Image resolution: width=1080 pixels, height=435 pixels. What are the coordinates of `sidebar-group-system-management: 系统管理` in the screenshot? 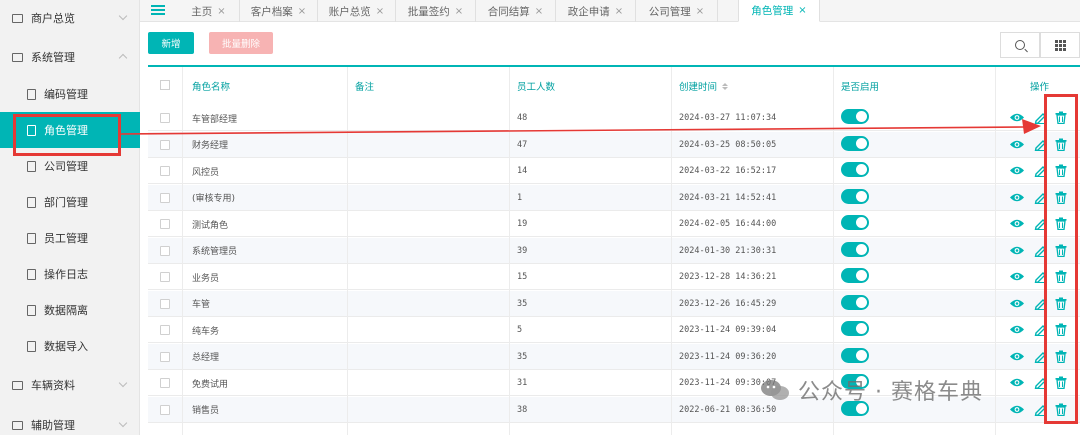 It's located at (70, 57).